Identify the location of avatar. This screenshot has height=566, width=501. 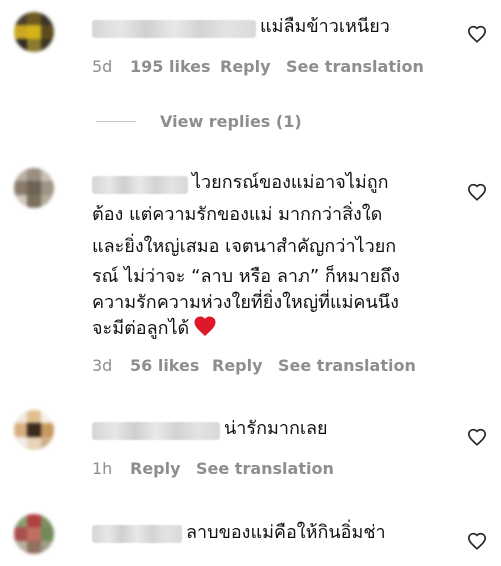
(34, 534).